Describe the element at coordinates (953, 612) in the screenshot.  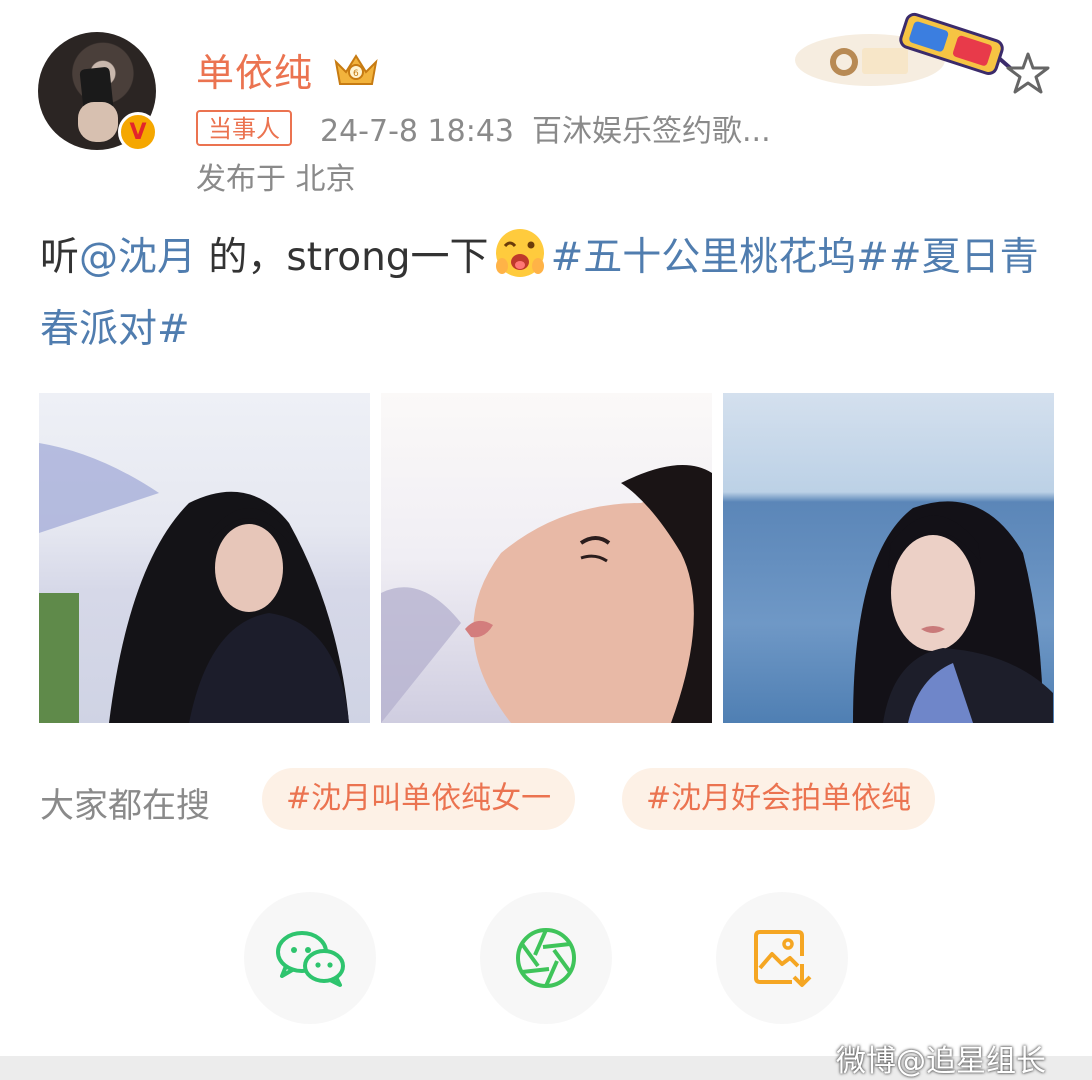
I see `photo-3-art` at that location.